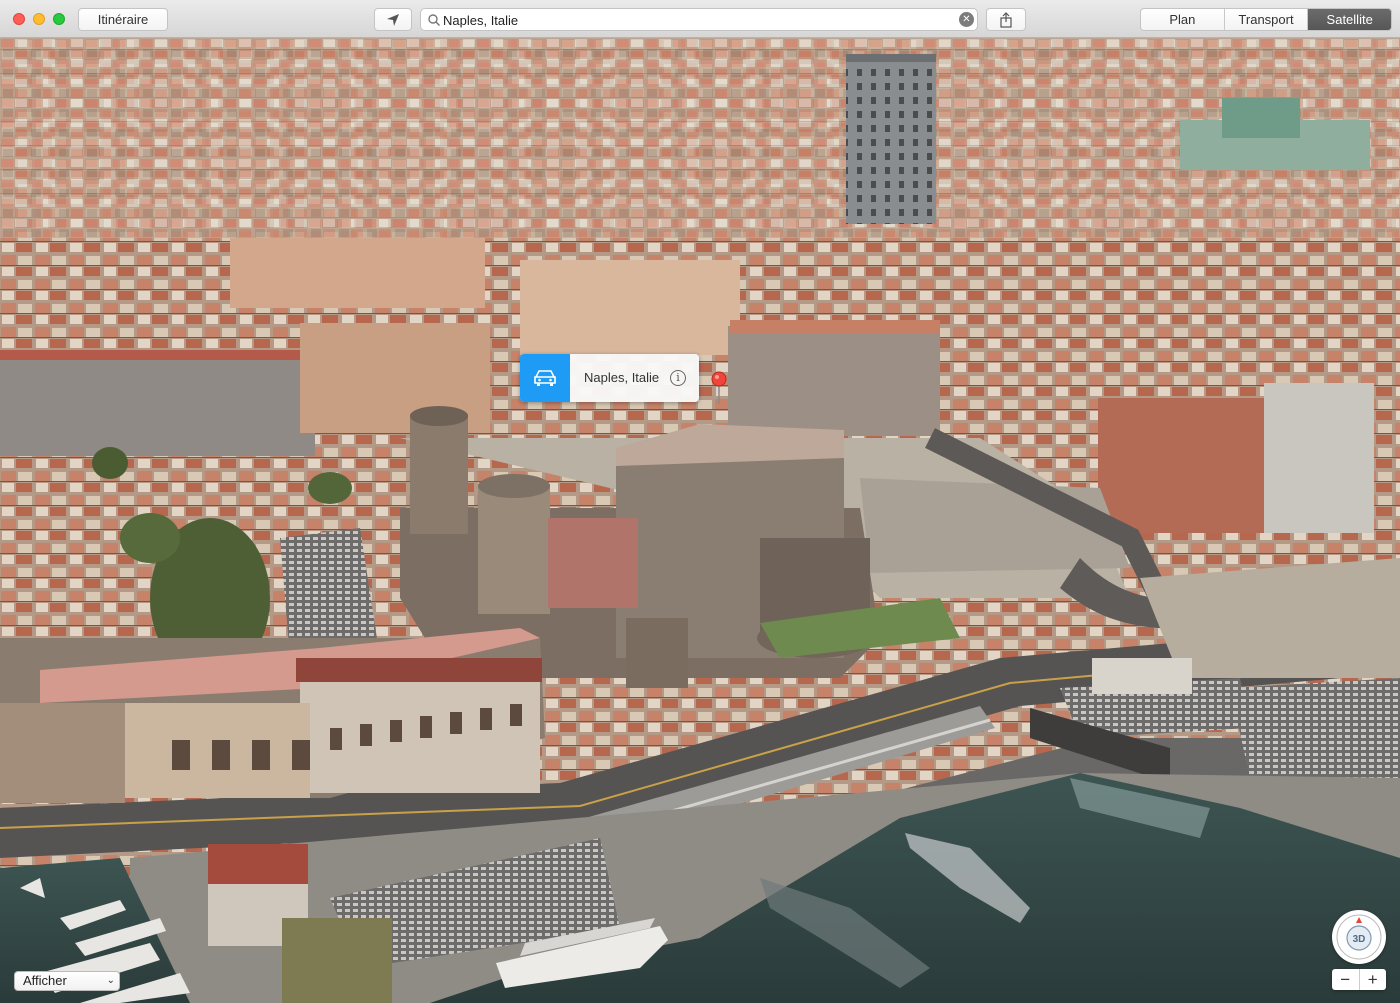 Image resolution: width=1400 pixels, height=1003 pixels. Describe the element at coordinates (1359, 939) in the screenshot. I see `compass-label: 3D` at that location.